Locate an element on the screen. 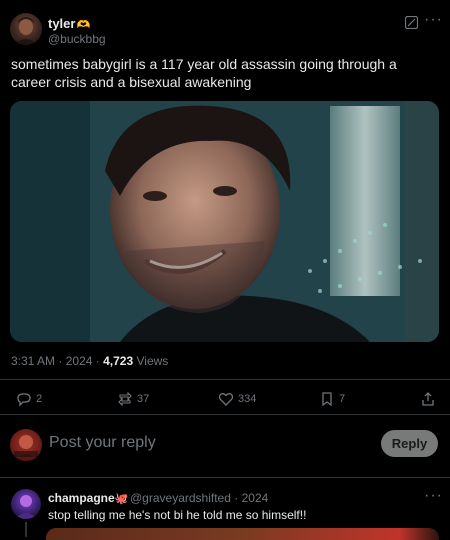  reply-count: 2 is located at coordinates (39, 399).